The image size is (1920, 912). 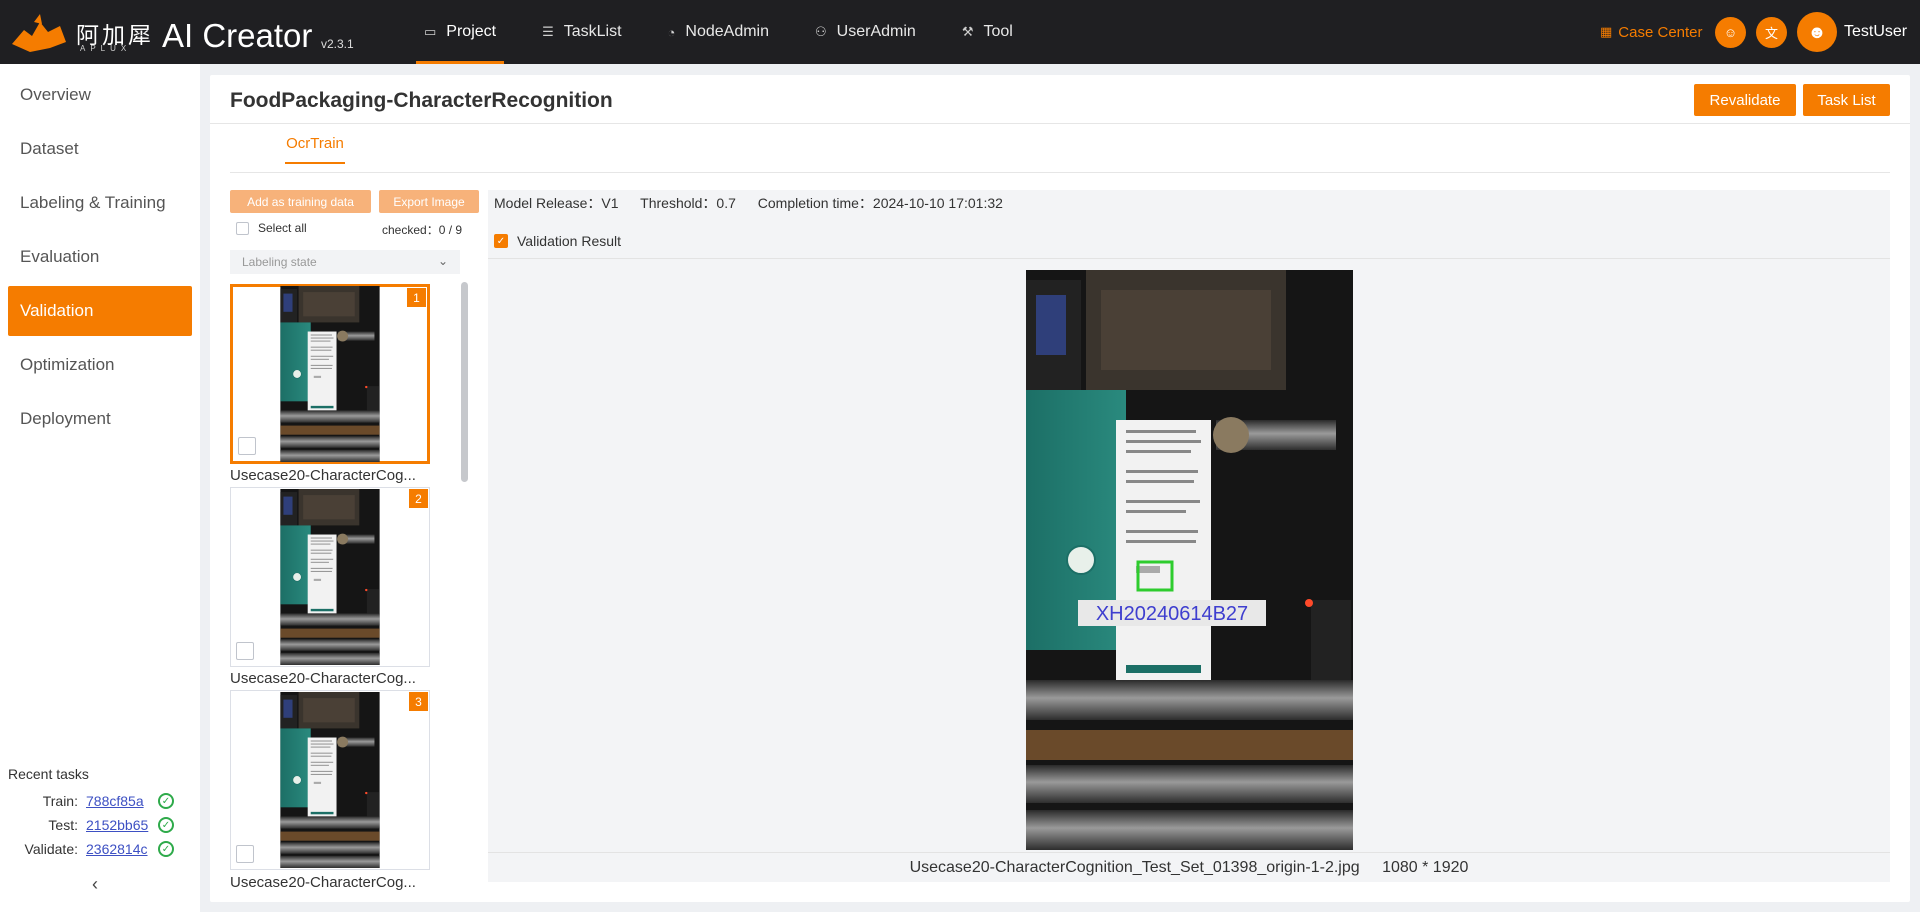 I want to click on node-icon: ◔, so click(x=671, y=32).